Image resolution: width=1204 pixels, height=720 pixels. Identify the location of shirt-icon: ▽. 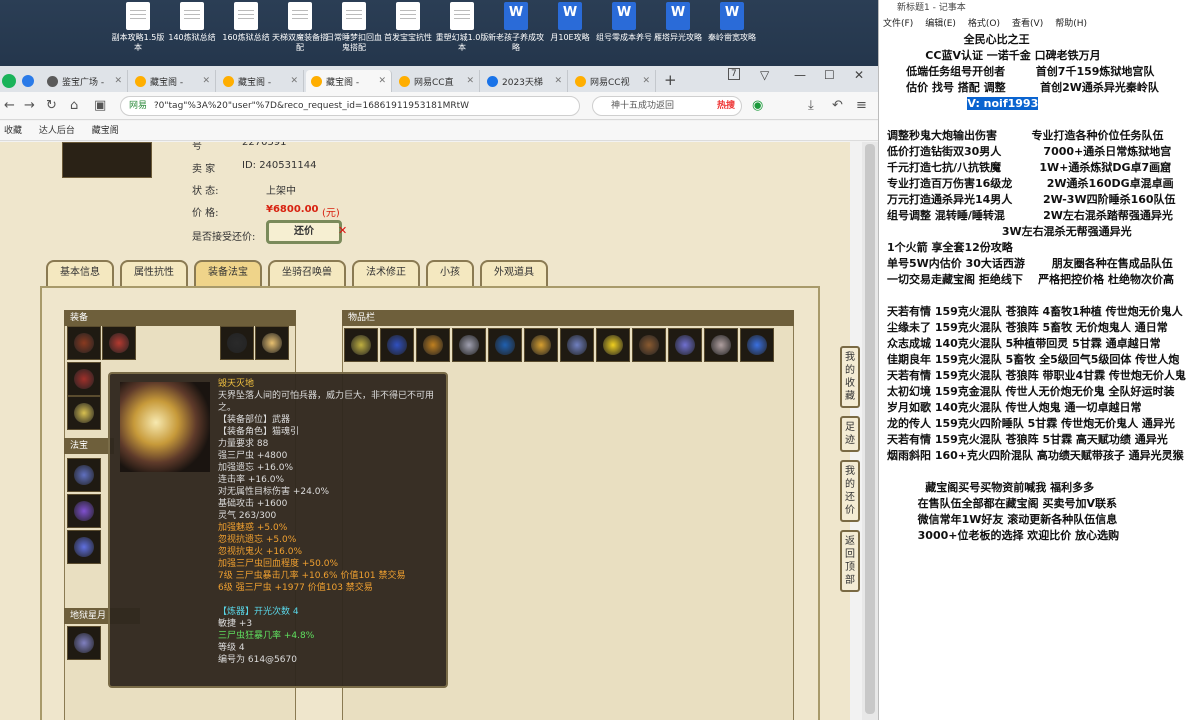
(764, 75).